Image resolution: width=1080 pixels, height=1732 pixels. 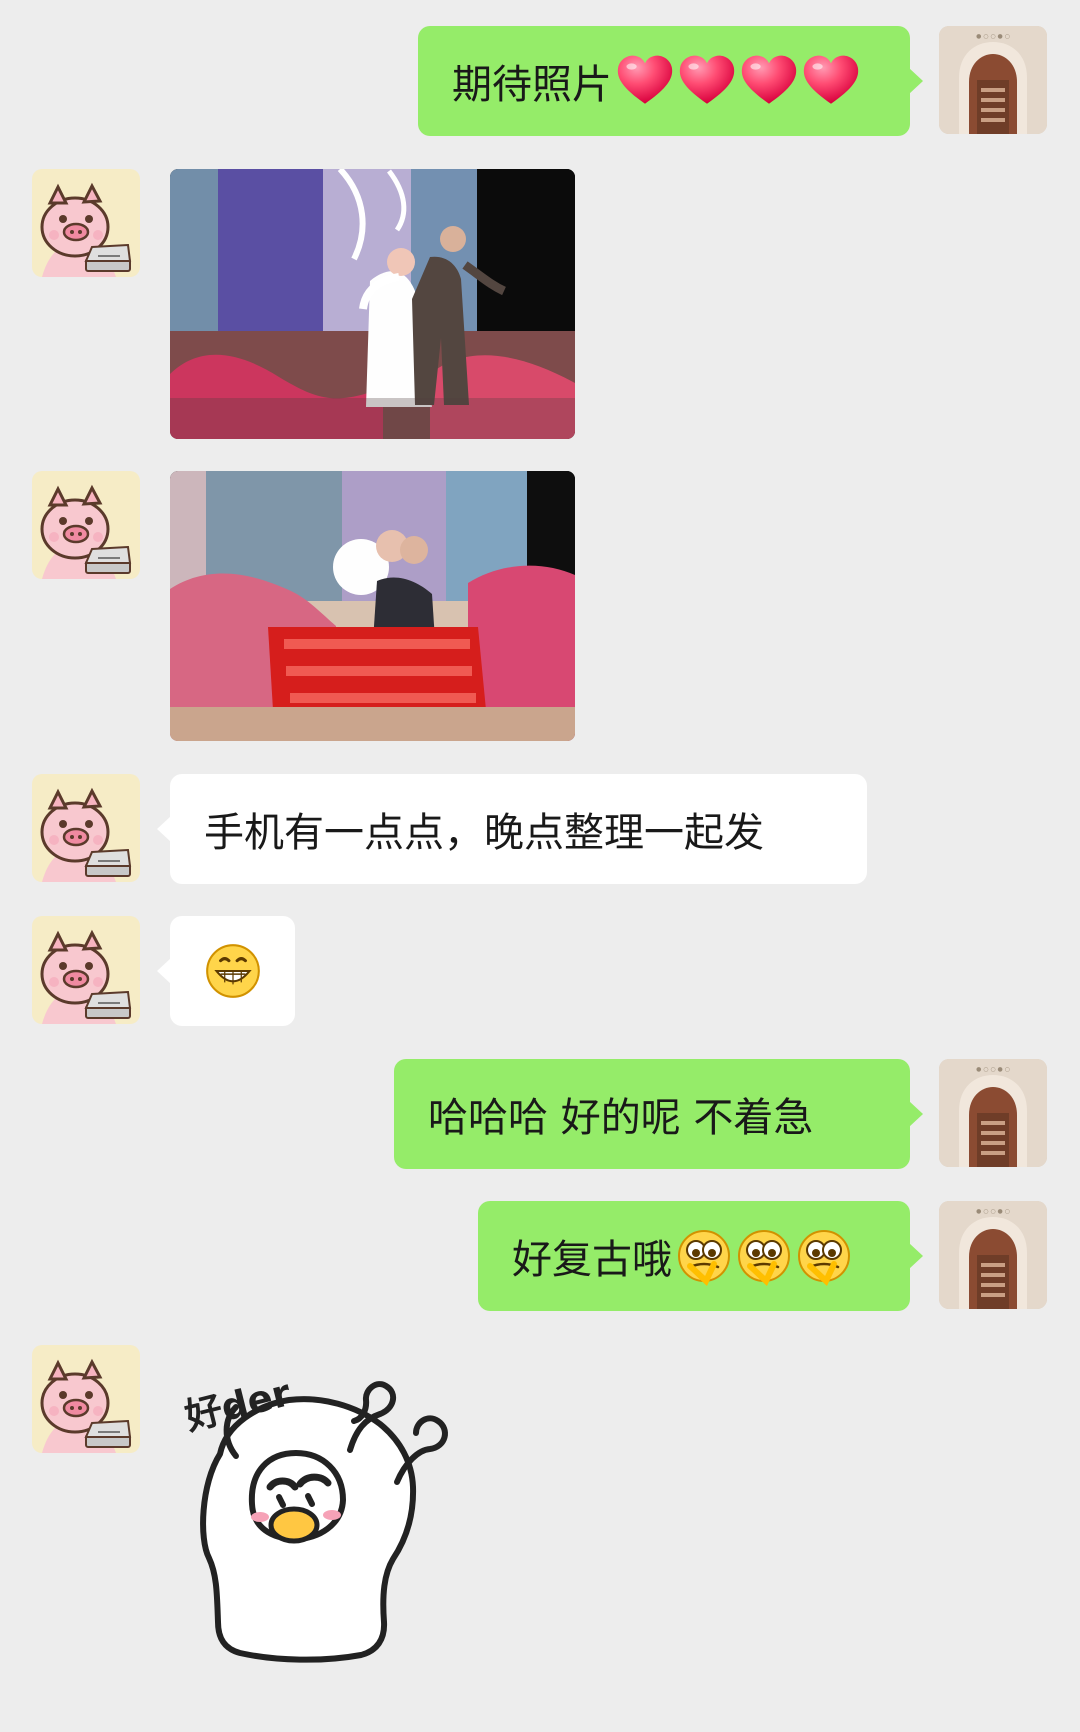 I want to click on thinking-emoji-row, so click(x=764, y=1256).